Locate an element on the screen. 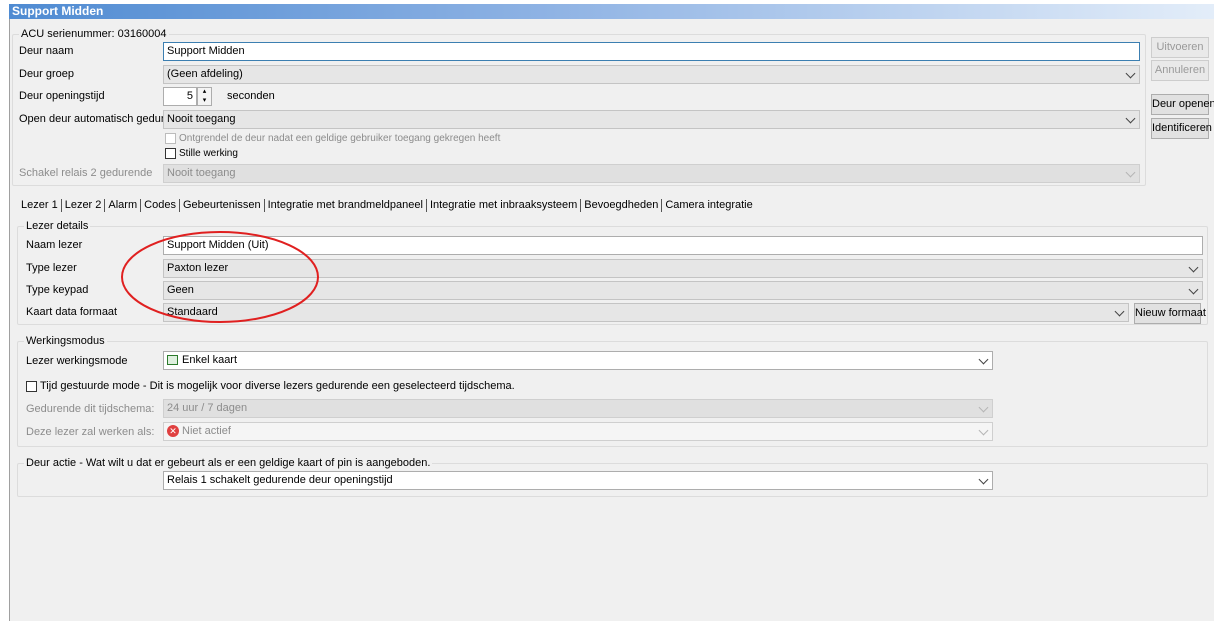  relay2-label: Schakel relais 2 gedurende is located at coordinates (86, 173).